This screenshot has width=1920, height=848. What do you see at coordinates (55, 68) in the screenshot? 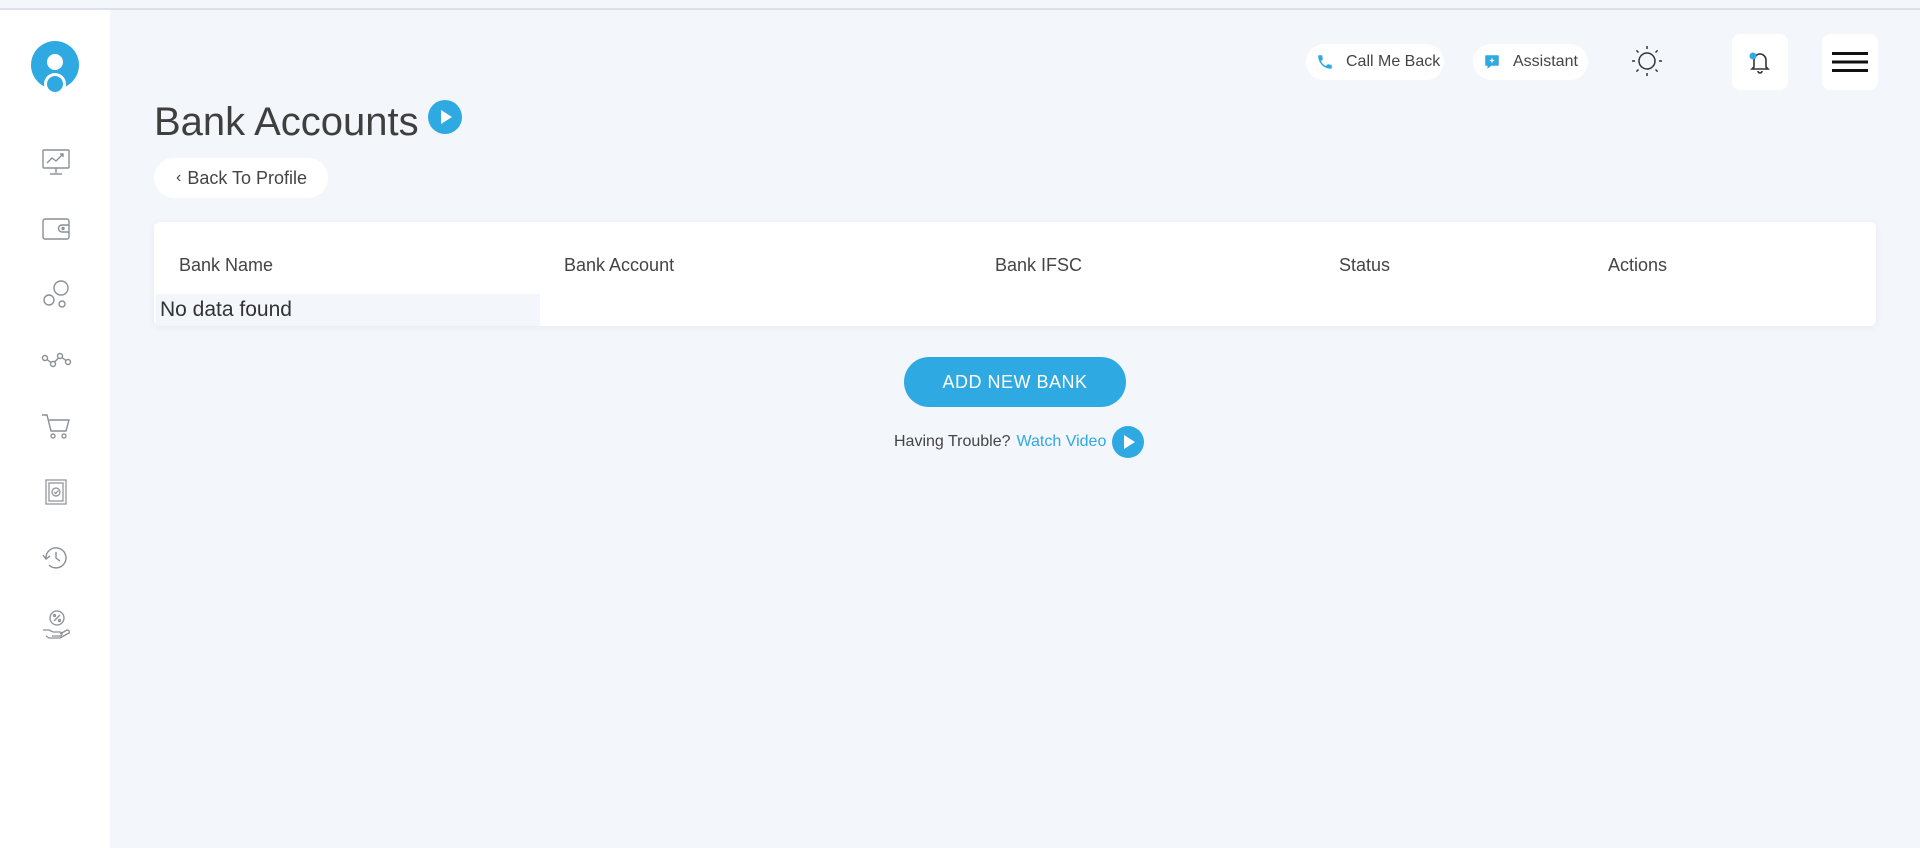
I see `app-logo-icon` at bounding box center [55, 68].